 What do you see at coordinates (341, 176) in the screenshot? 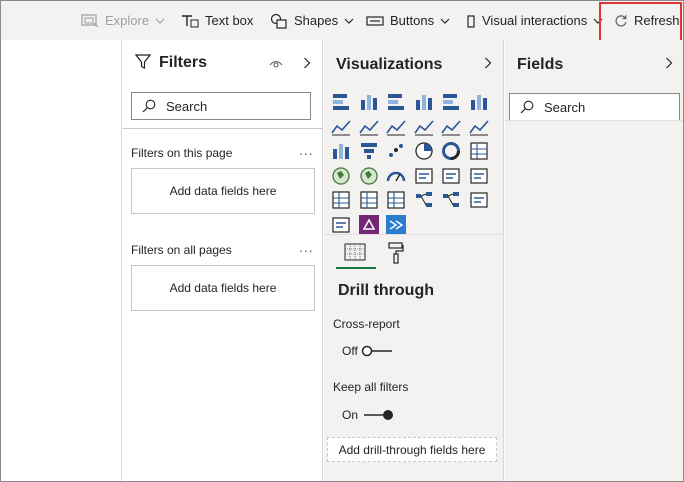
I see `map-icon` at bounding box center [341, 176].